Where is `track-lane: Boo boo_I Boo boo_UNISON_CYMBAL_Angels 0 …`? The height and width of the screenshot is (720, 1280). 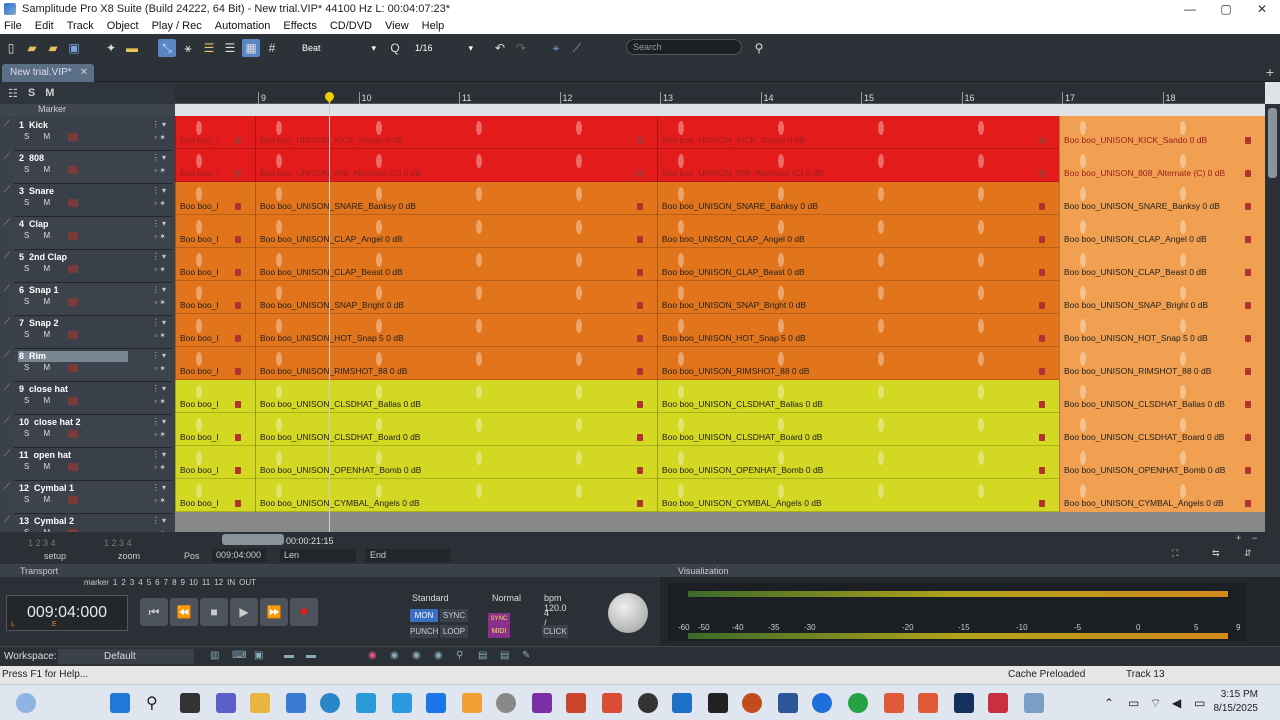 track-lane: Boo boo_I Boo boo_UNISON_CYMBAL_Angels 0 … is located at coordinates (720, 495).